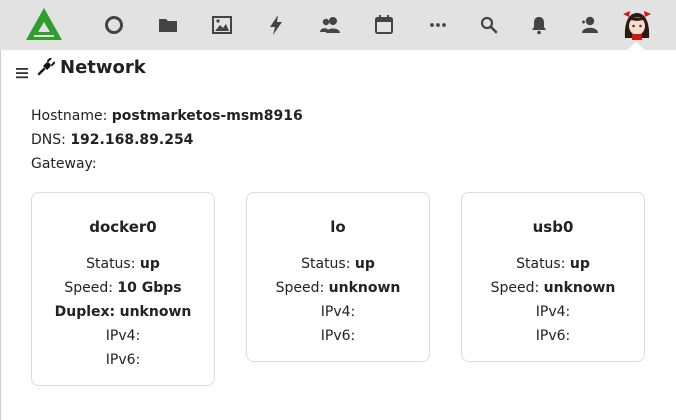  Describe the element at coordinates (149, 288) in the screenshot. I see `speed-value: 10 Gbps` at that location.